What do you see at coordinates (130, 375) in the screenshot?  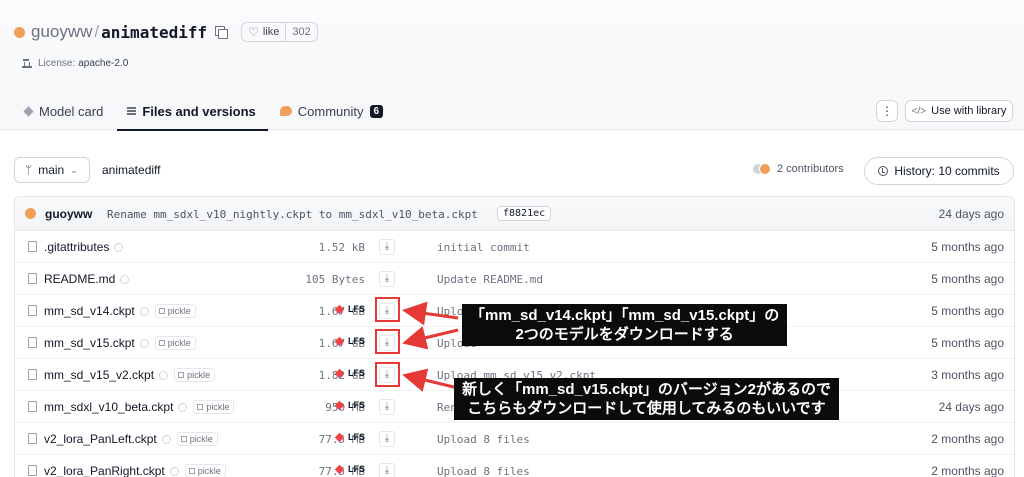 I see `file-name-link: mm_sd_v15_v2.ckpt pickle` at bounding box center [130, 375].